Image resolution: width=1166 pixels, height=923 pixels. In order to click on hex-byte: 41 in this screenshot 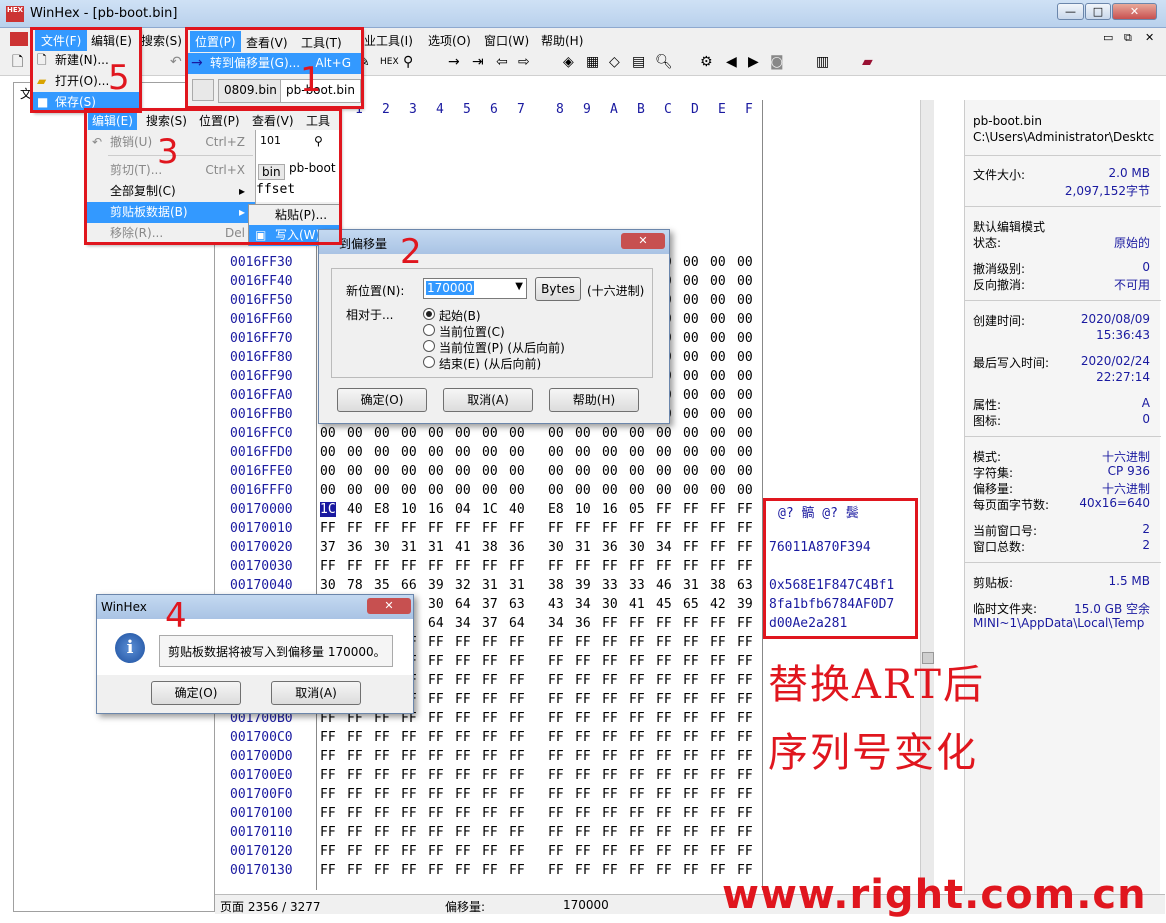, I will do `click(463, 547)`.